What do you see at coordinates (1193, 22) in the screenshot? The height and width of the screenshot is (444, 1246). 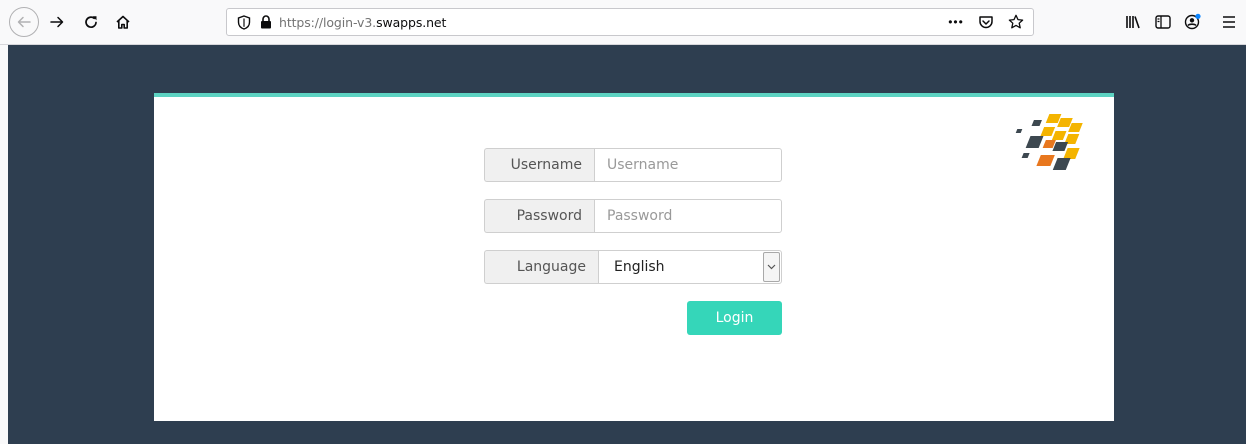 I see `account-icon` at bounding box center [1193, 22].